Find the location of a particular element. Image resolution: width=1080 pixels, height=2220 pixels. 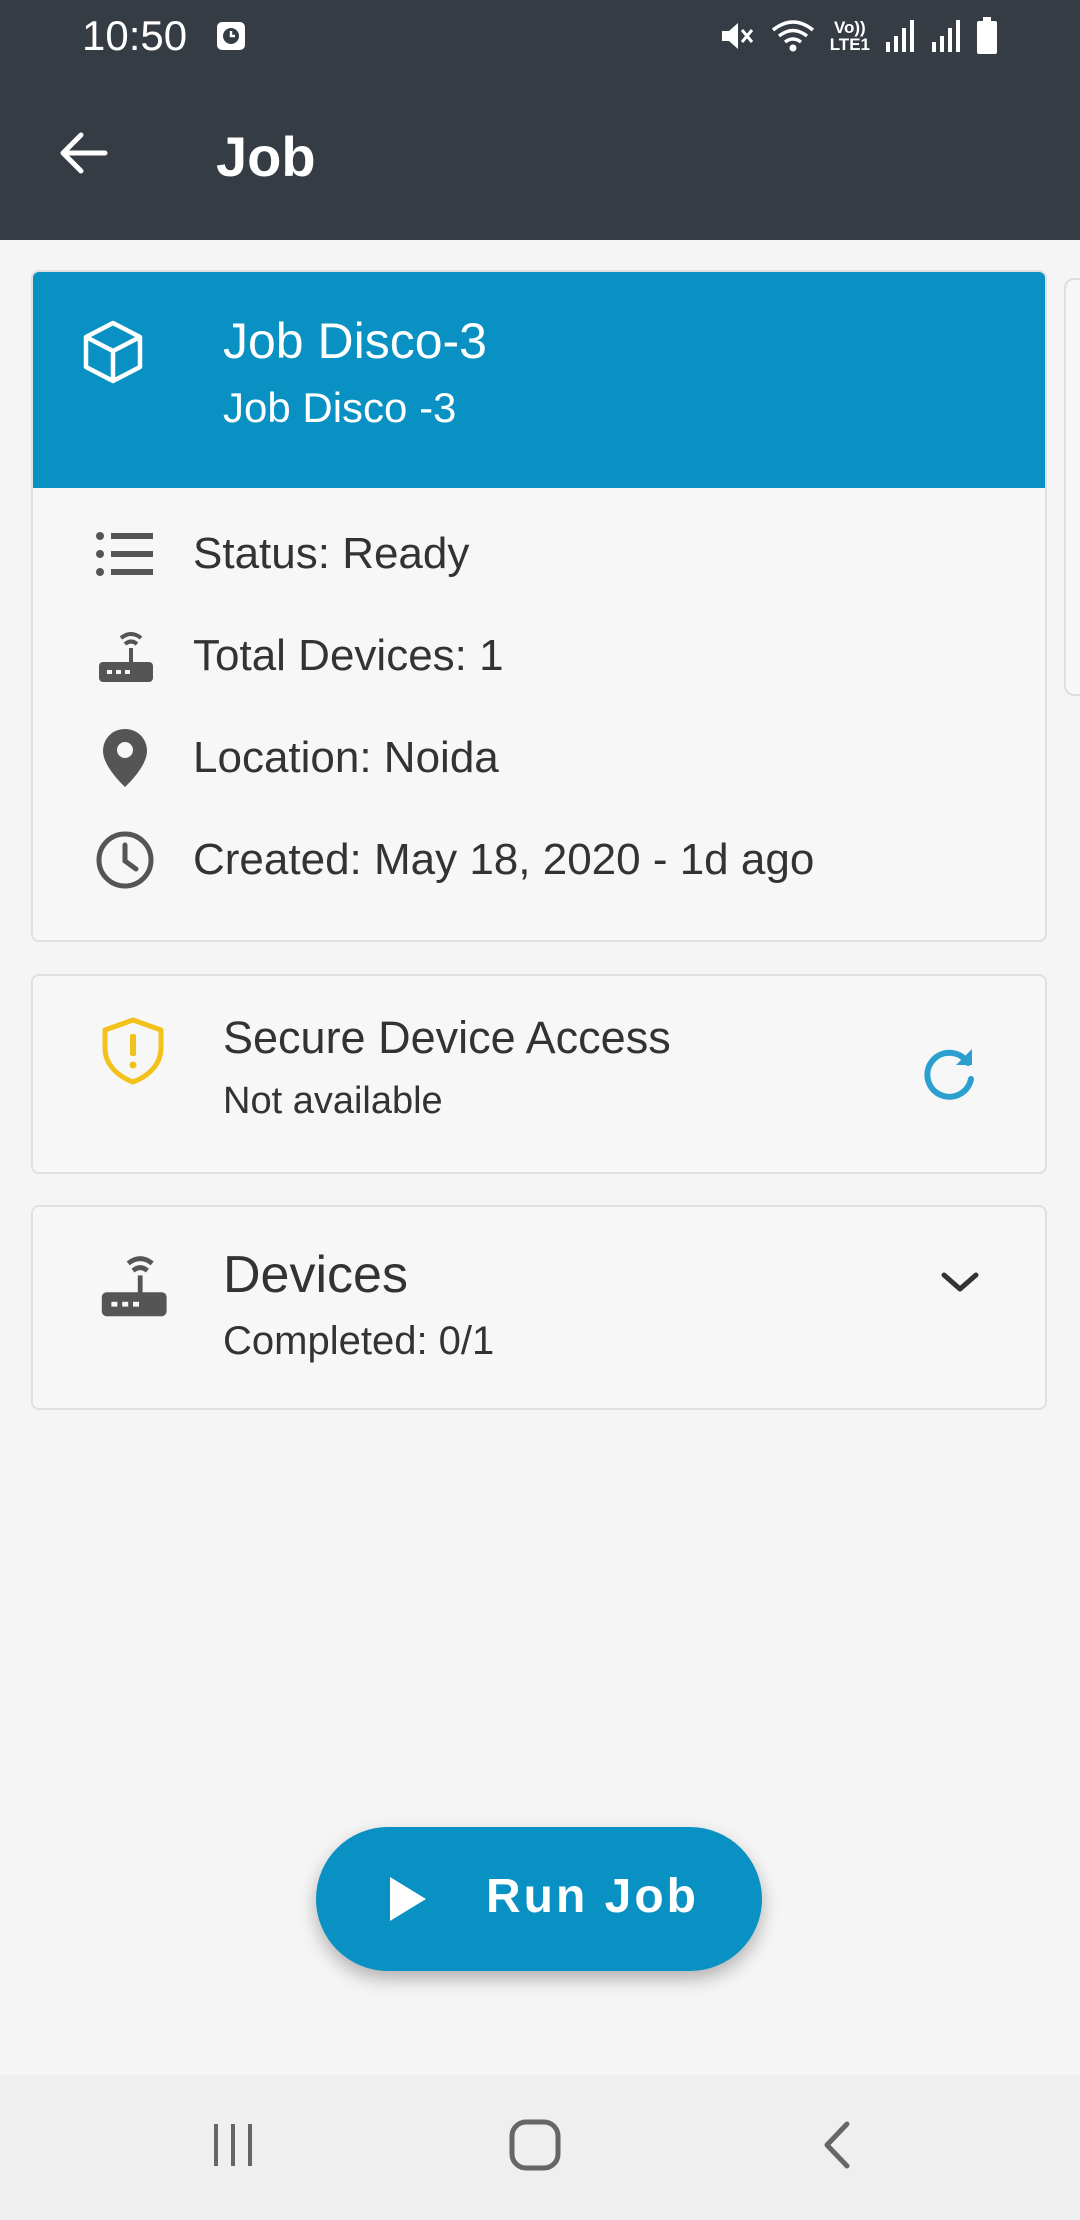

battery-icon is located at coordinates (987, 35).